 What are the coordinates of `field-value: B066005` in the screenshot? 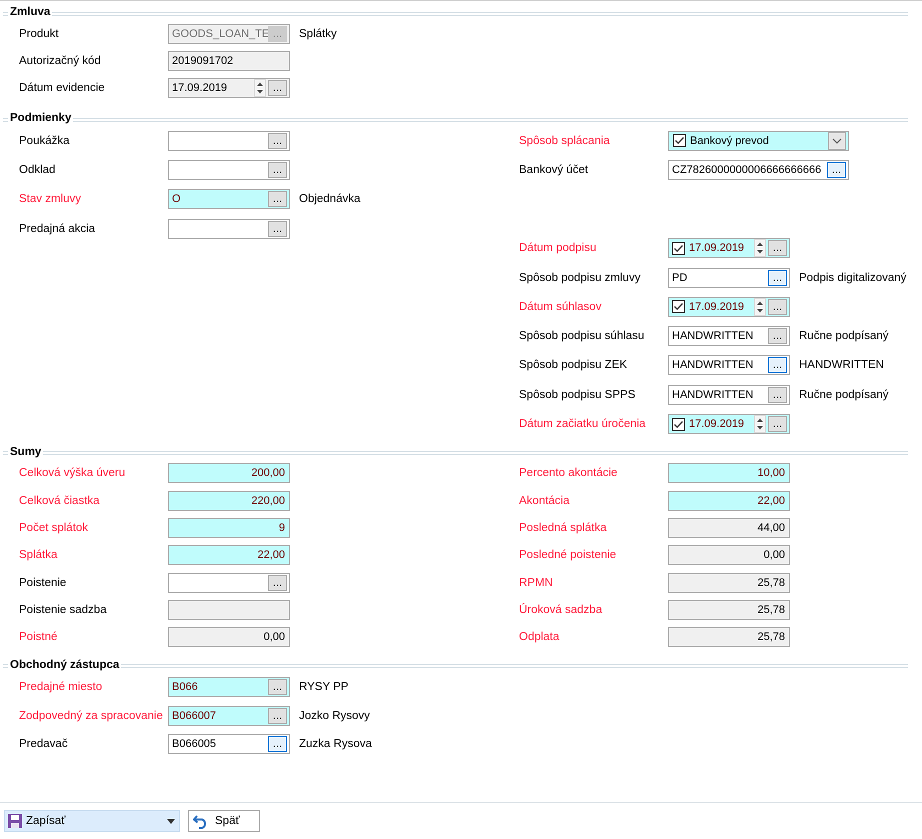 It's located at (195, 744).